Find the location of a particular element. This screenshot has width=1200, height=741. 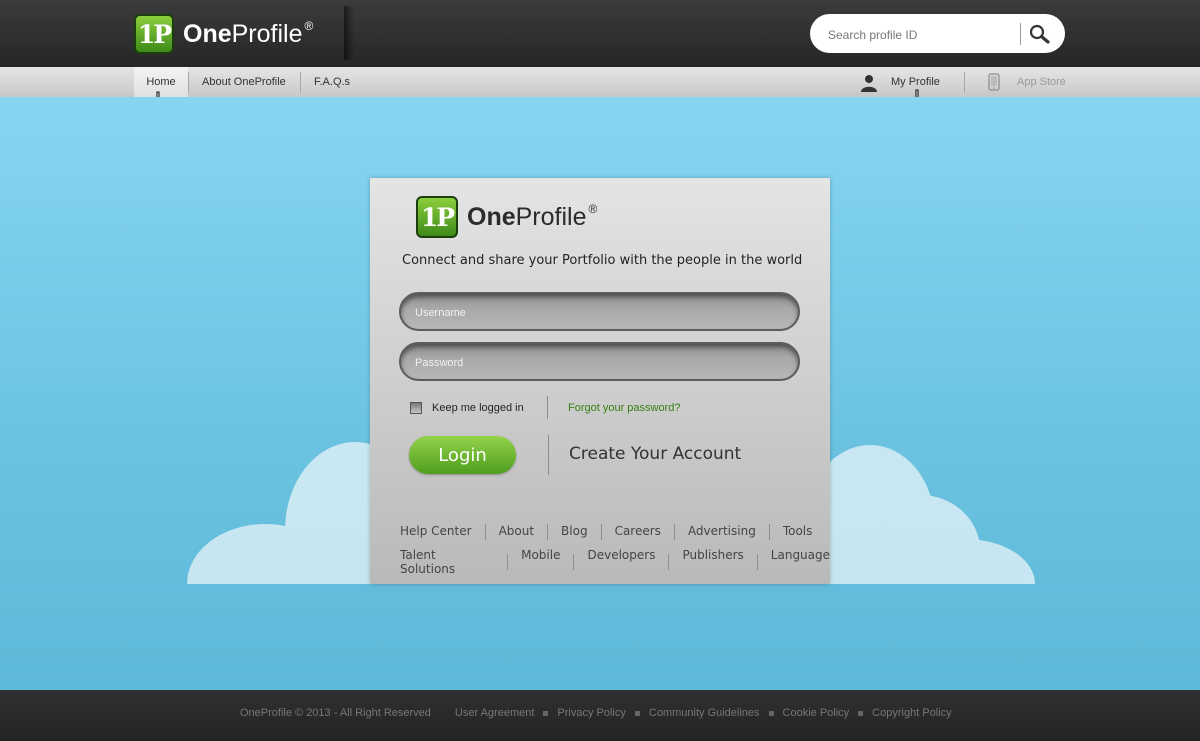

footer-link-copyright-policy: Copyright Policy is located at coordinates (911, 713).